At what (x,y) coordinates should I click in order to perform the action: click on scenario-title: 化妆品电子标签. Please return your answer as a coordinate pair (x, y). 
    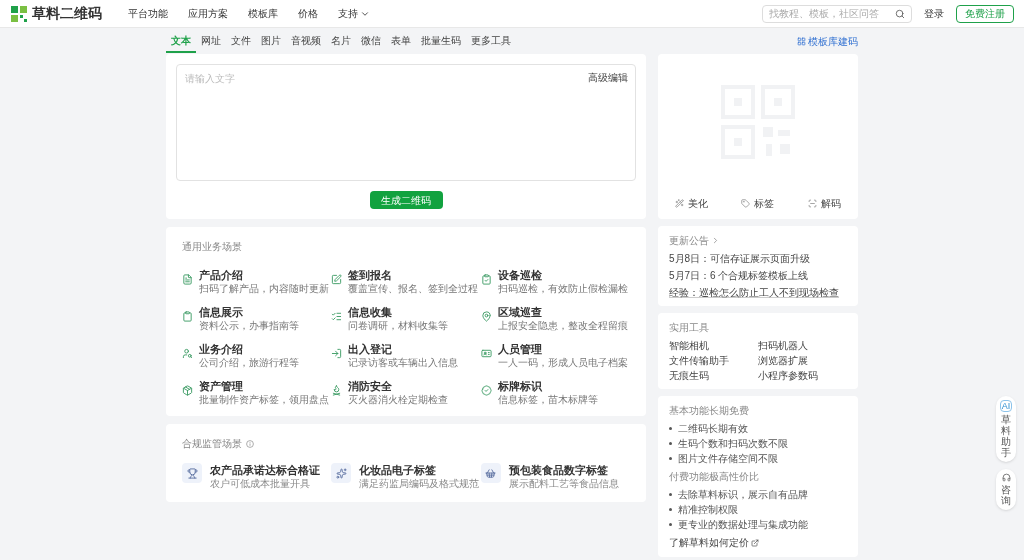
    Looking at the image, I should click on (398, 470).